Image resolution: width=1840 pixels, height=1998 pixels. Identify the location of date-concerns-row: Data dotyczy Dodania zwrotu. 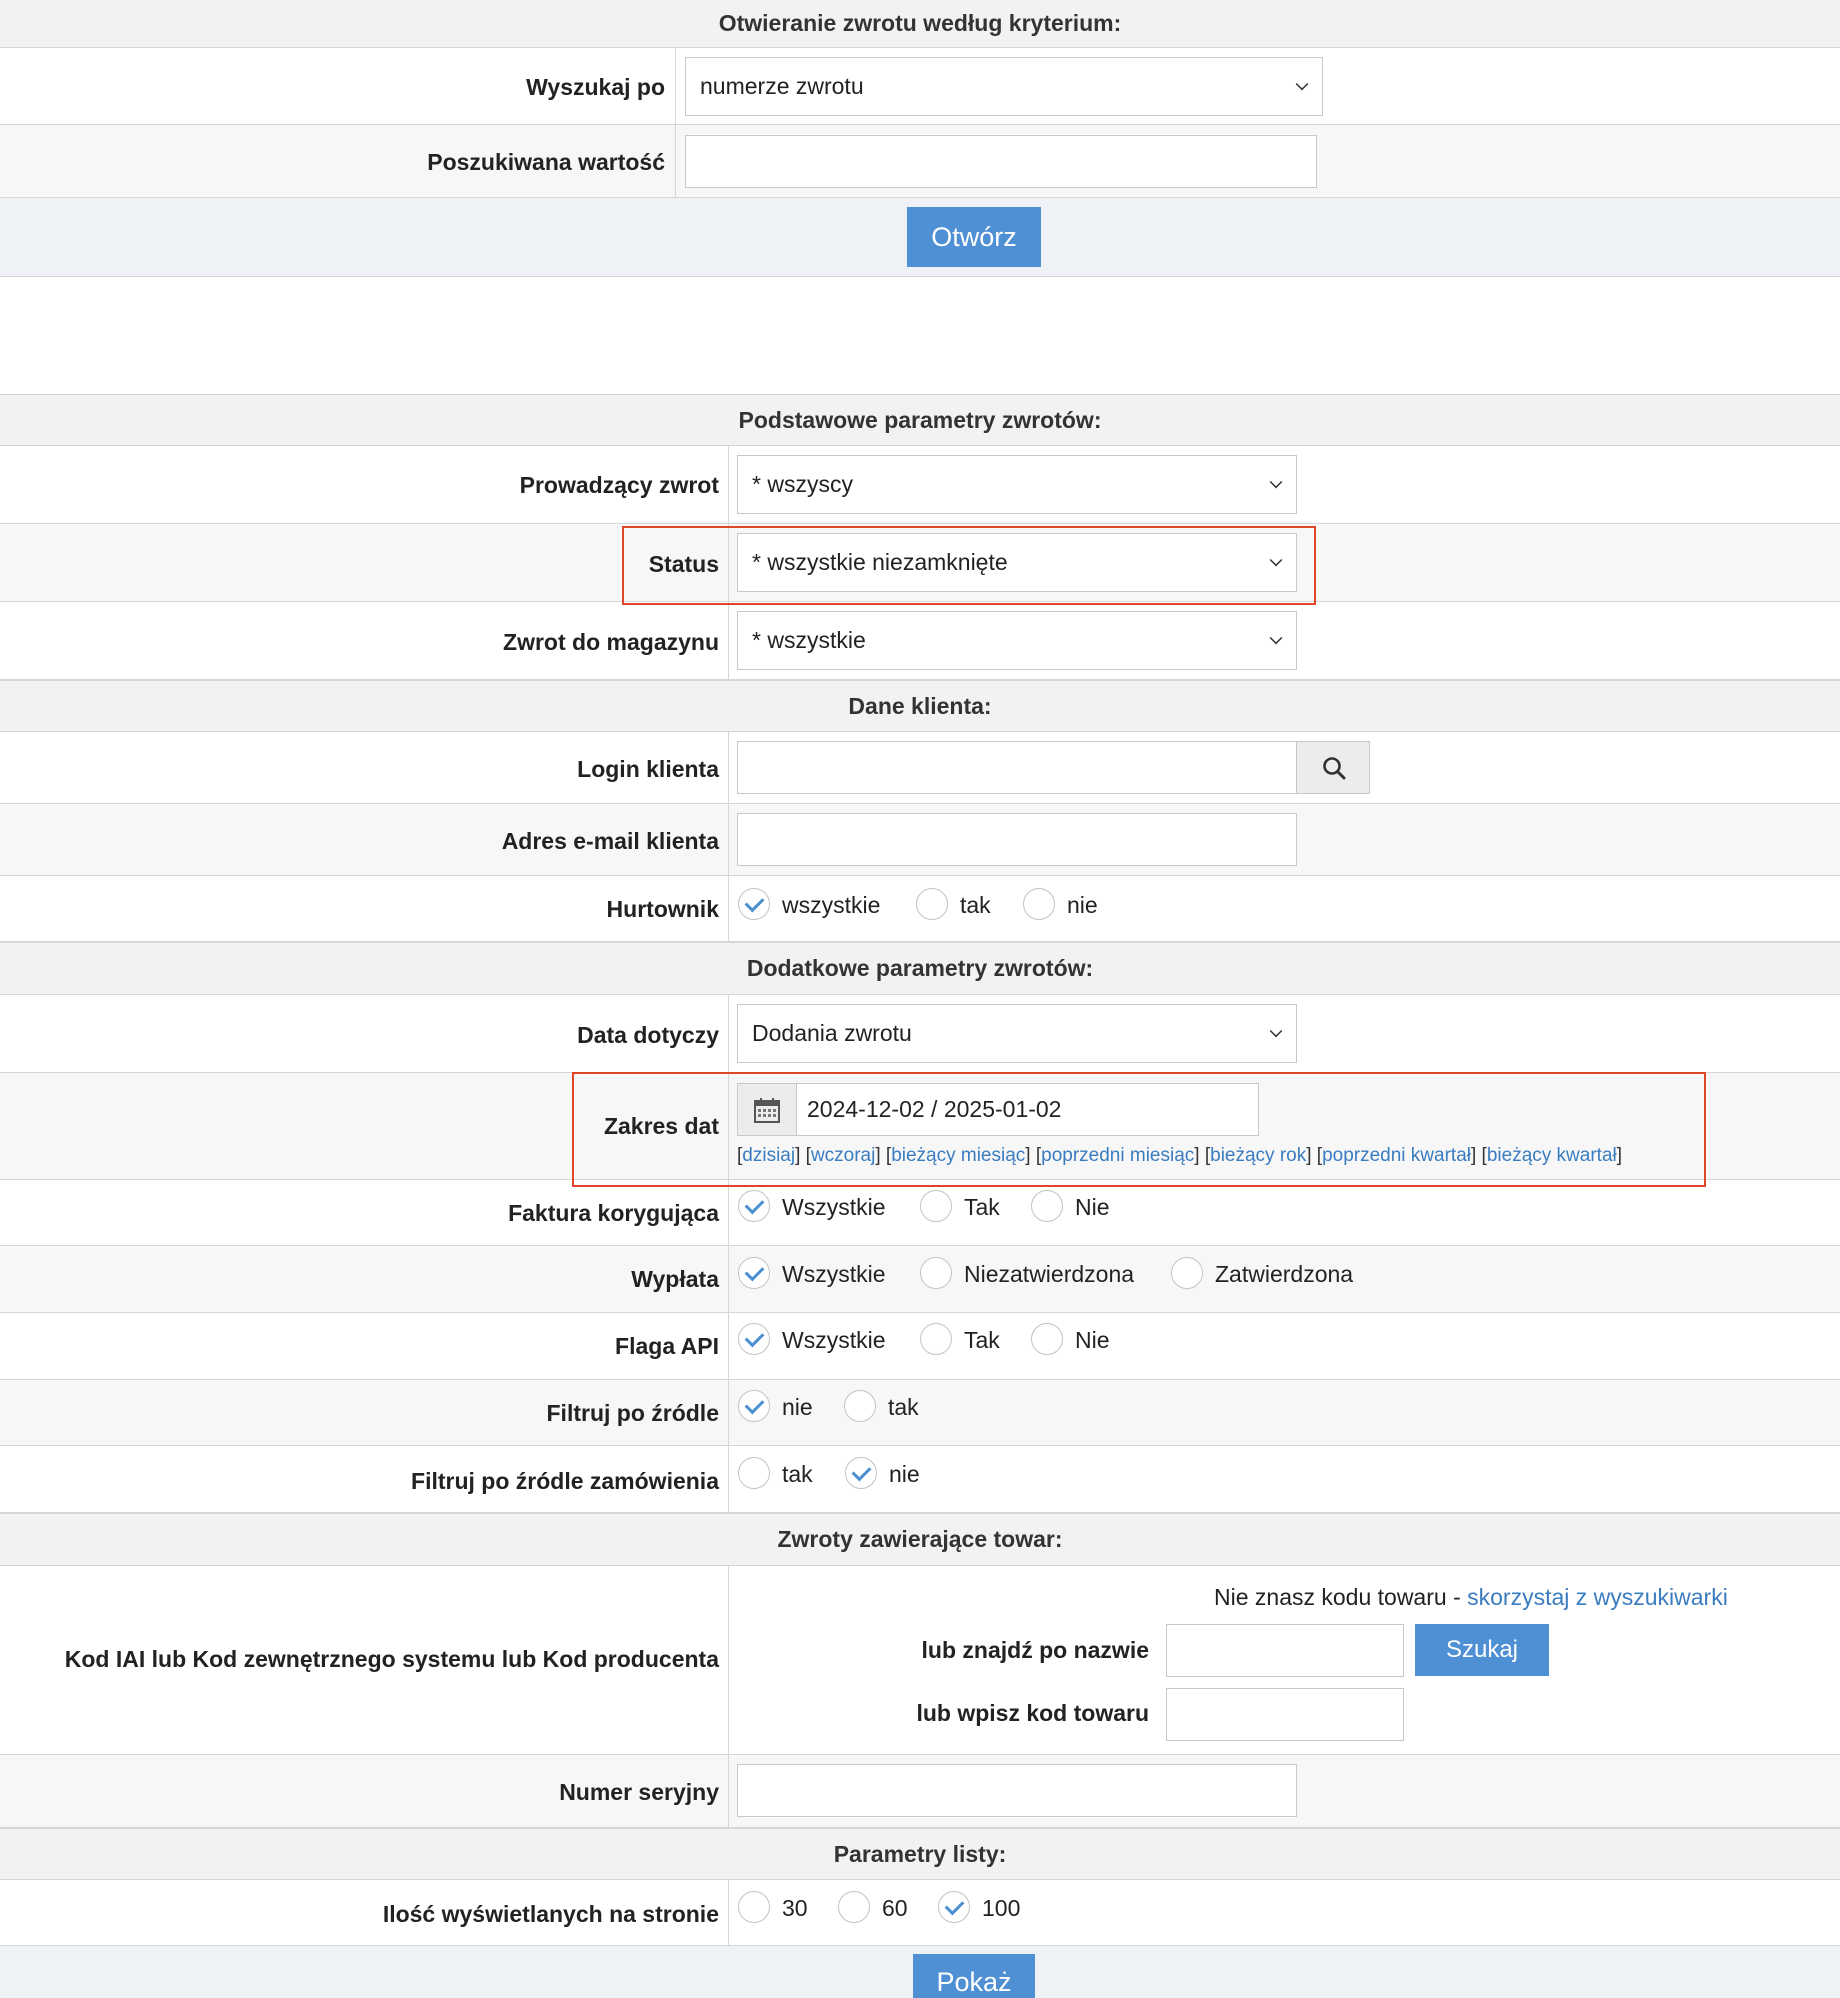
(920, 1034).